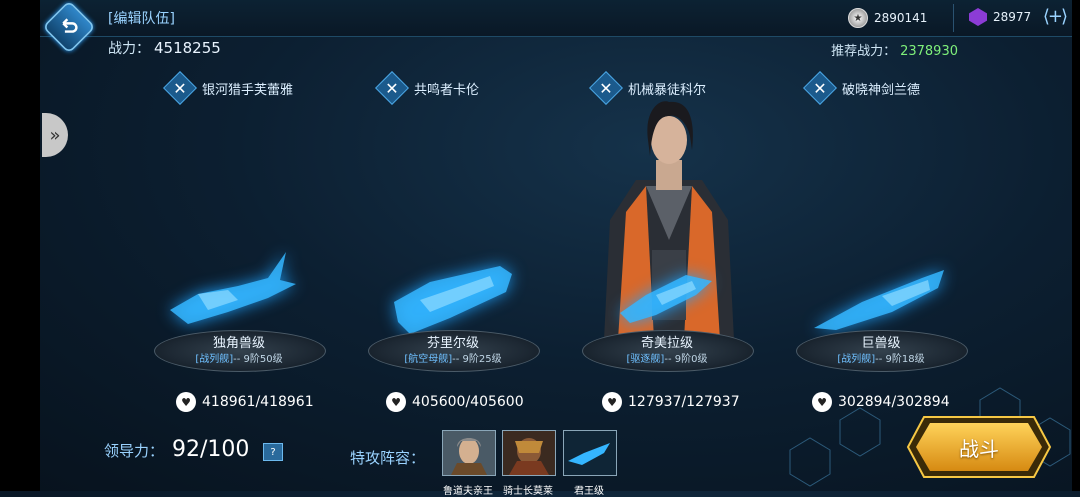 This screenshot has height=497, width=1080. I want to click on slot-1-hp: ♥ 418961/418961, so click(245, 402).